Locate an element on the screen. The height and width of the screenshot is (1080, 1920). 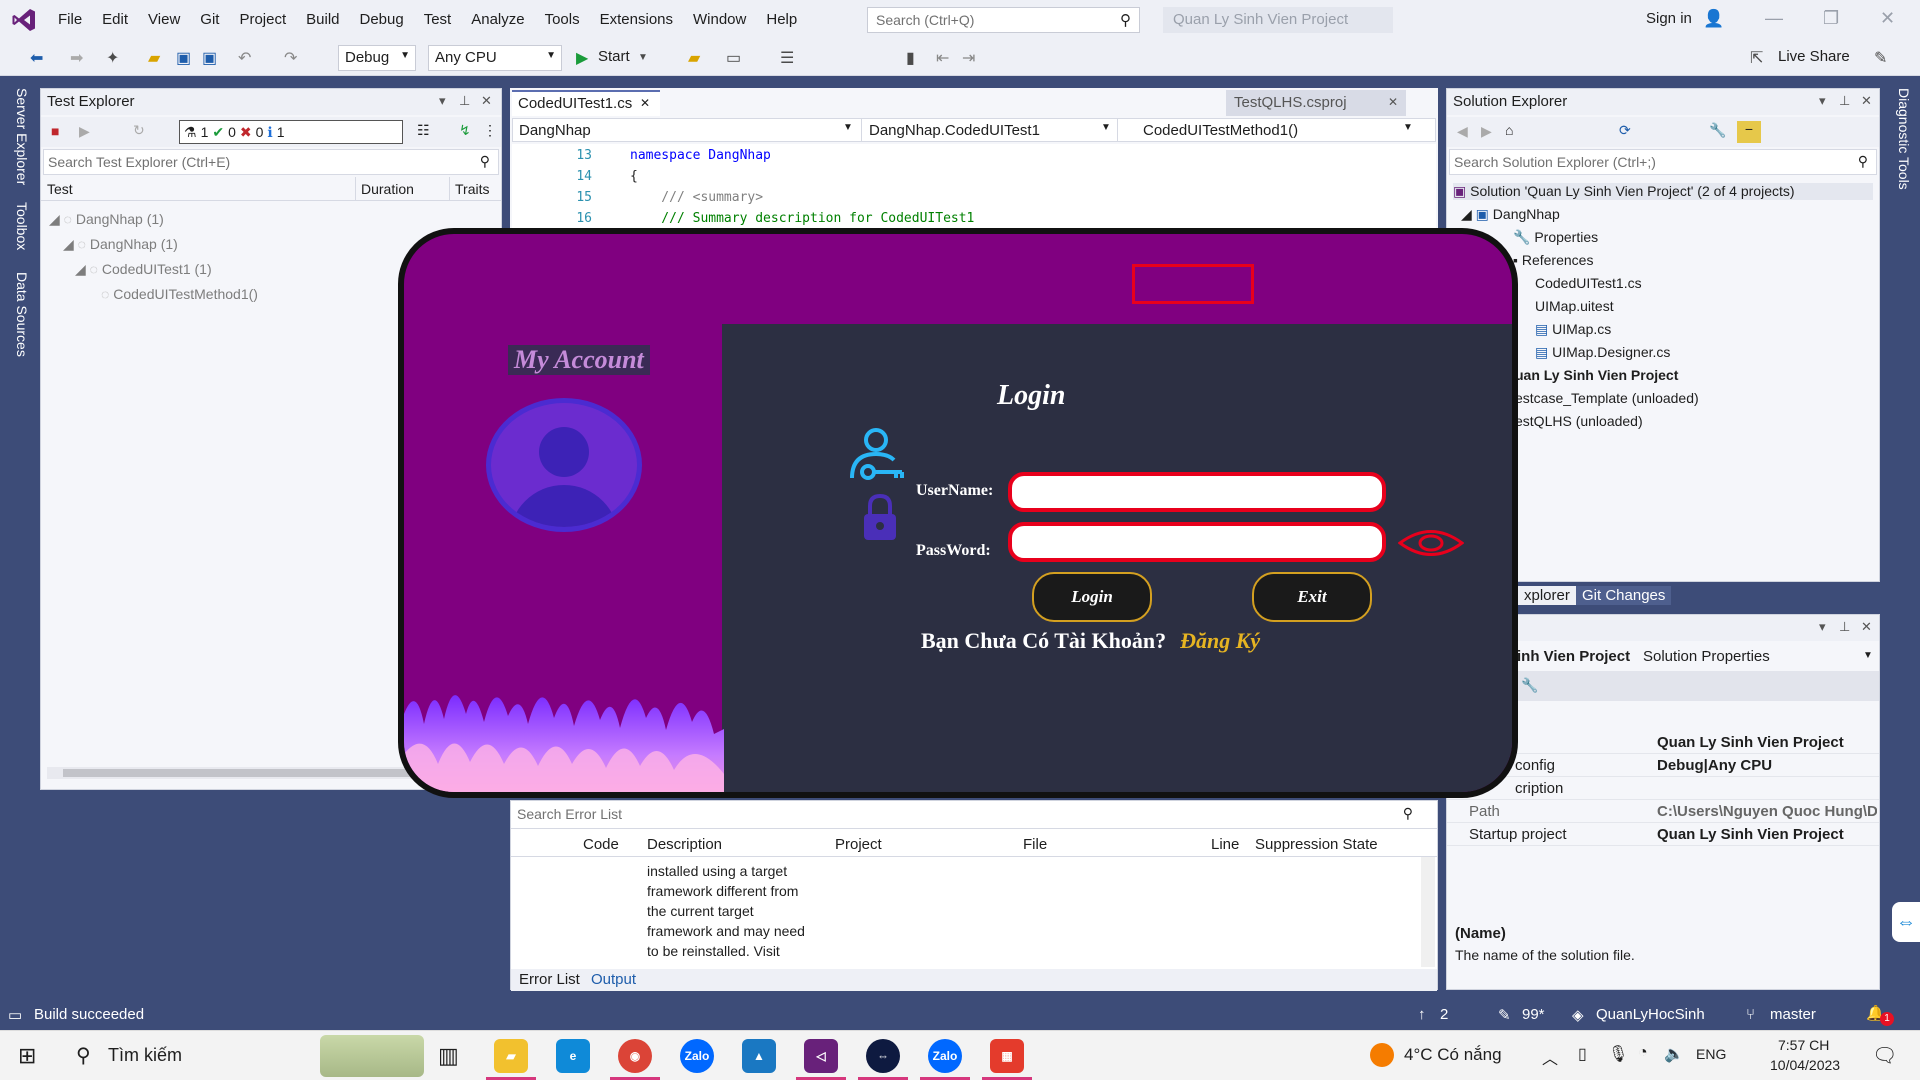
windows-start-icon: ⊞ is located at coordinates (27, 1056).